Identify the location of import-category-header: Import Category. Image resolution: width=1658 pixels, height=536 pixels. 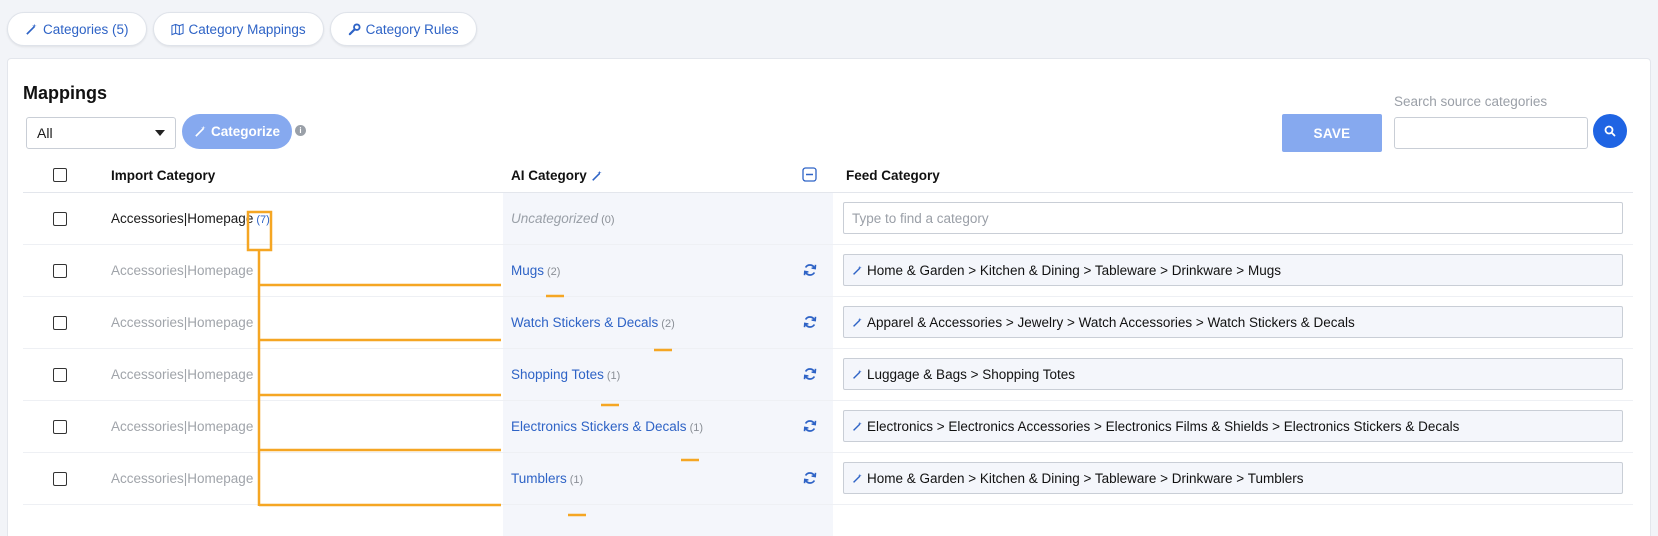
(163, 175).